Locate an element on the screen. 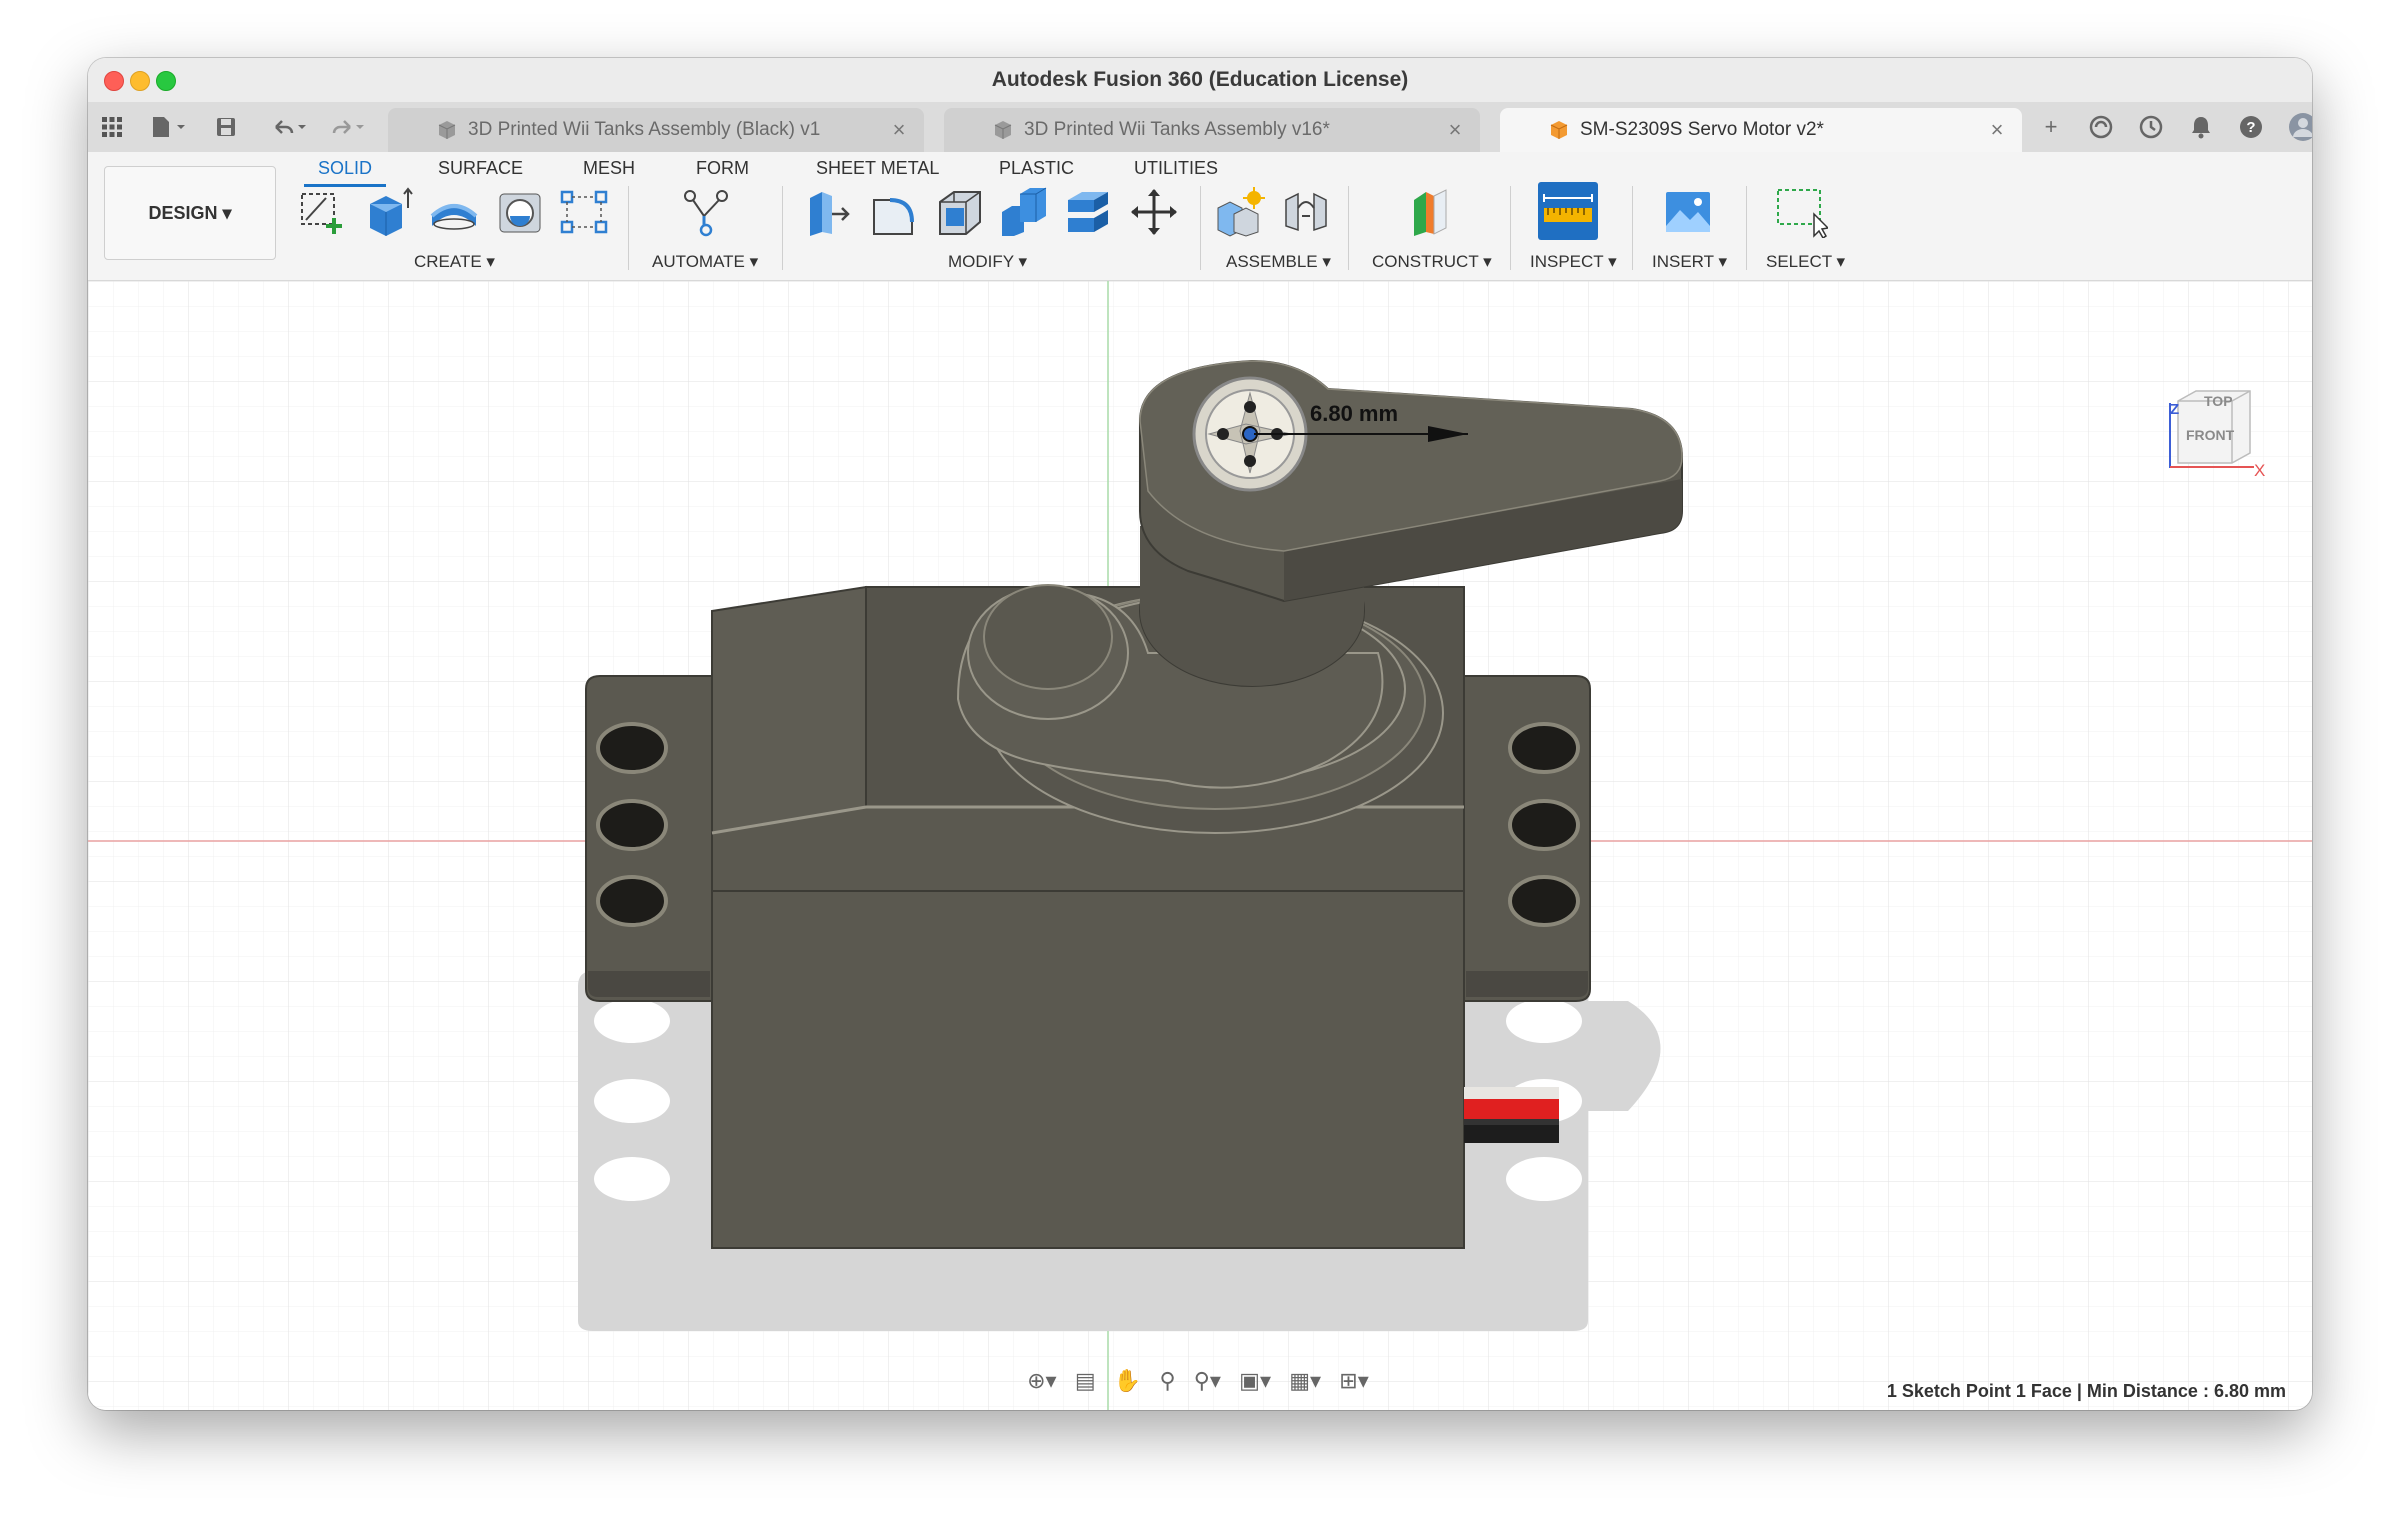 Image resolution: width=2400 pixels, height=1526 pixels. fillet-icon is located at coordinates (894, 212).